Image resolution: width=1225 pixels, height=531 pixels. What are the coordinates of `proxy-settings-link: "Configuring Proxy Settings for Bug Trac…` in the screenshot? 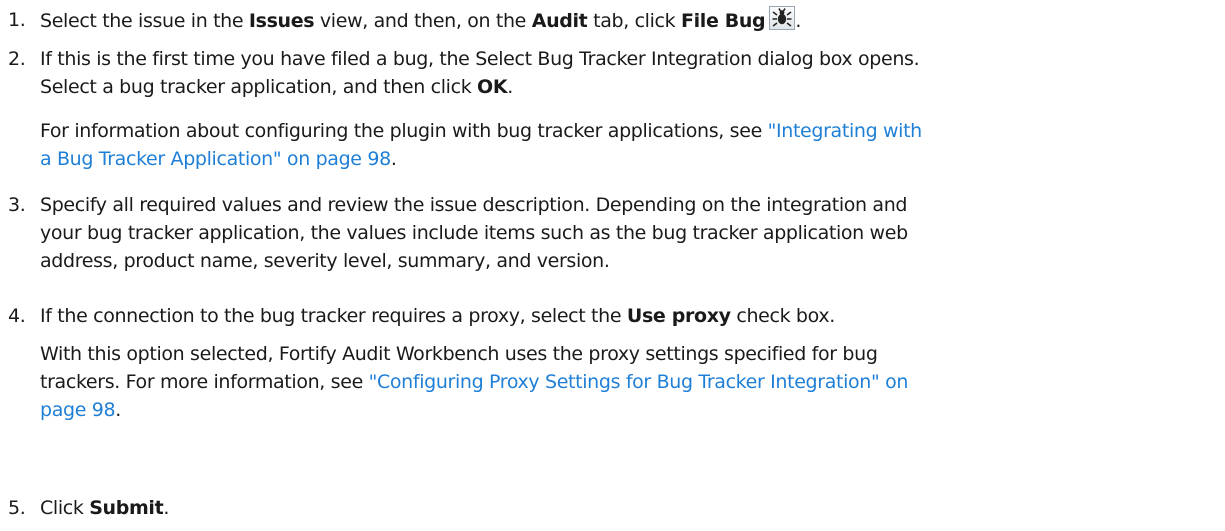 It's located at (639, 382).